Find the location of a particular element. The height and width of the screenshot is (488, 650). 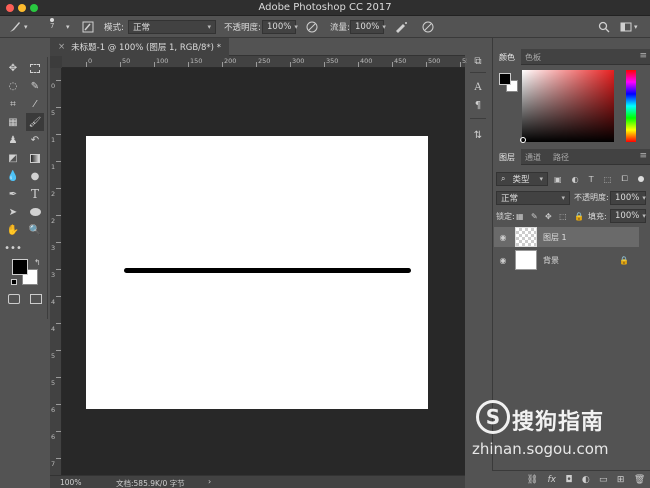

foreground-color-chip is located at coordinates (505, 79).